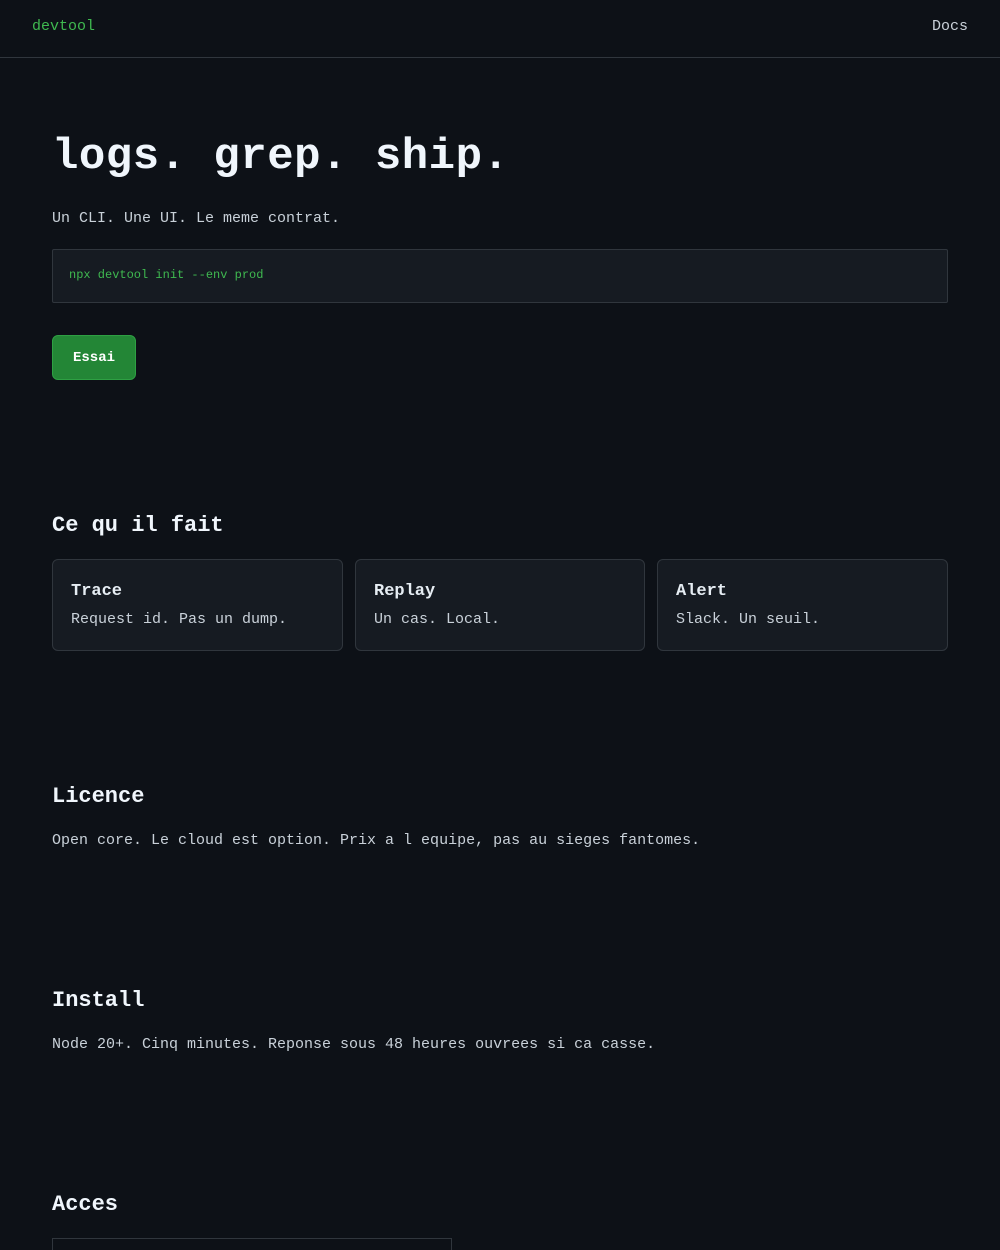 The height and width of the screenshot is (1250, 1000). Describe the element at coordinates (437, 619) in the screenshot. I see `feature-card-desc: Un cas. Local.` at that location.